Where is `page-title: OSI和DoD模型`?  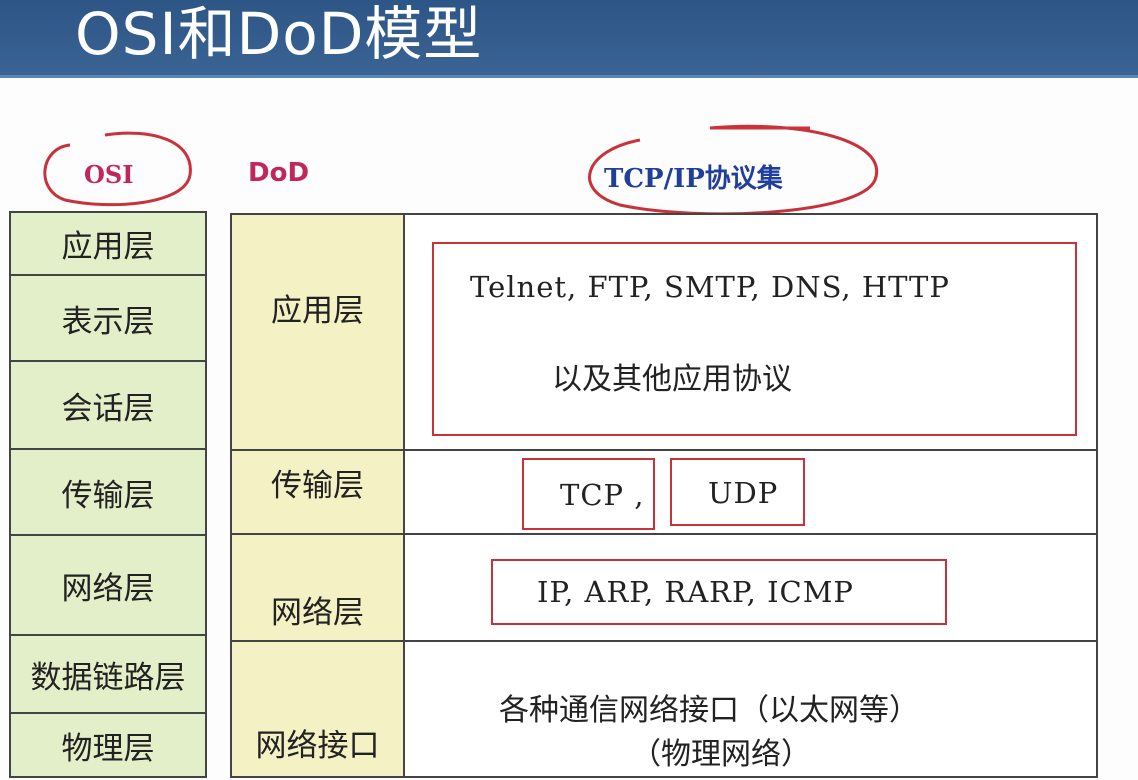 page-title: OSI和DoD模型 is located at coordinates (279, 34).